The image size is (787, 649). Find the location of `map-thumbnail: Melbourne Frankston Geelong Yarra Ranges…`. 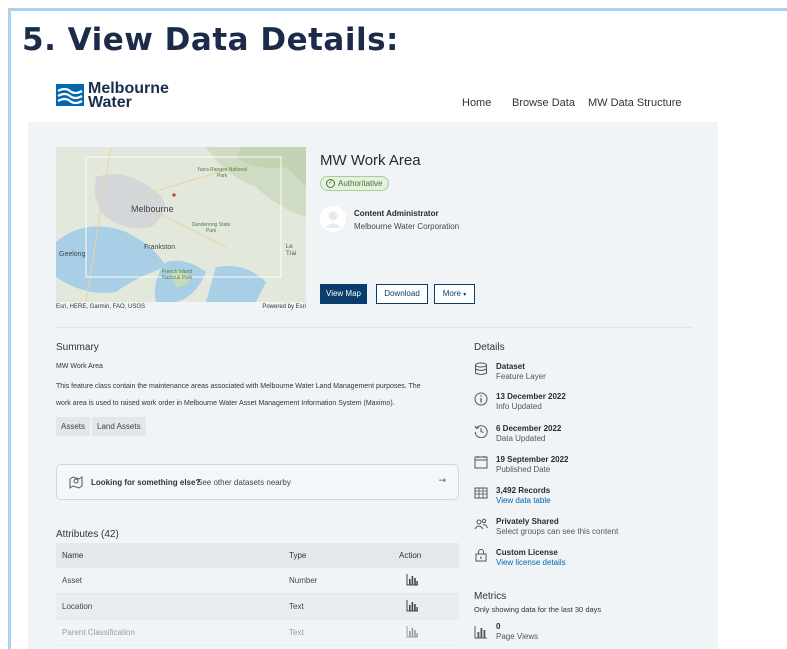

map-thumbnail: Melbourne Frankston Geelong Yarra Ranges… is located at coordinates (181, 224).